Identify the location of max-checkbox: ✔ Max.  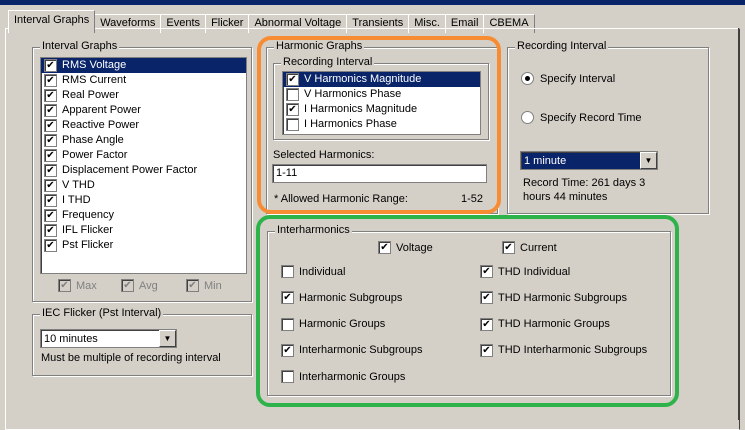
(77, 285).